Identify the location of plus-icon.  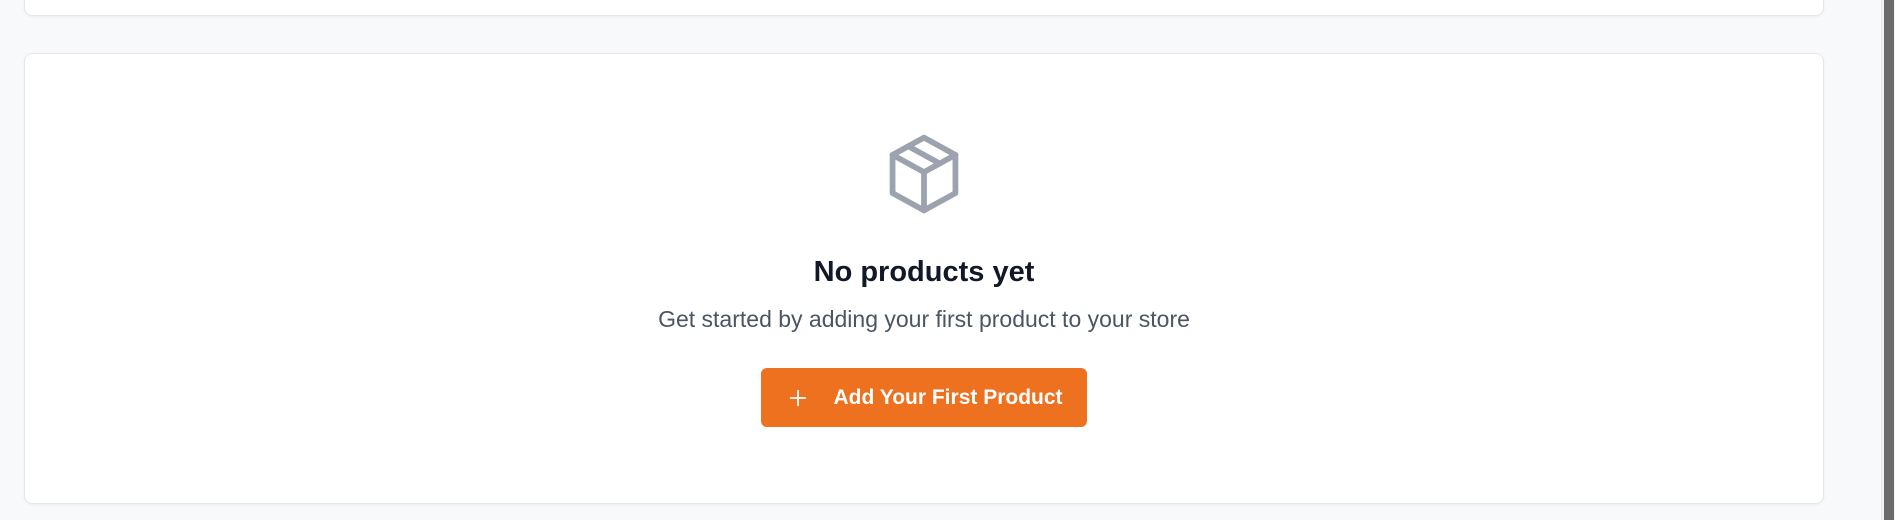
(798, 397).